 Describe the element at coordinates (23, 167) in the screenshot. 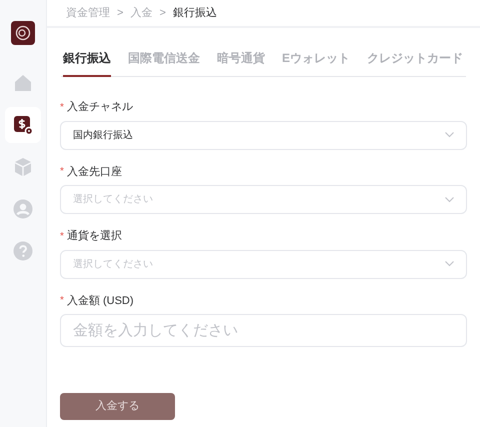

I see `cube-icon` at that location.